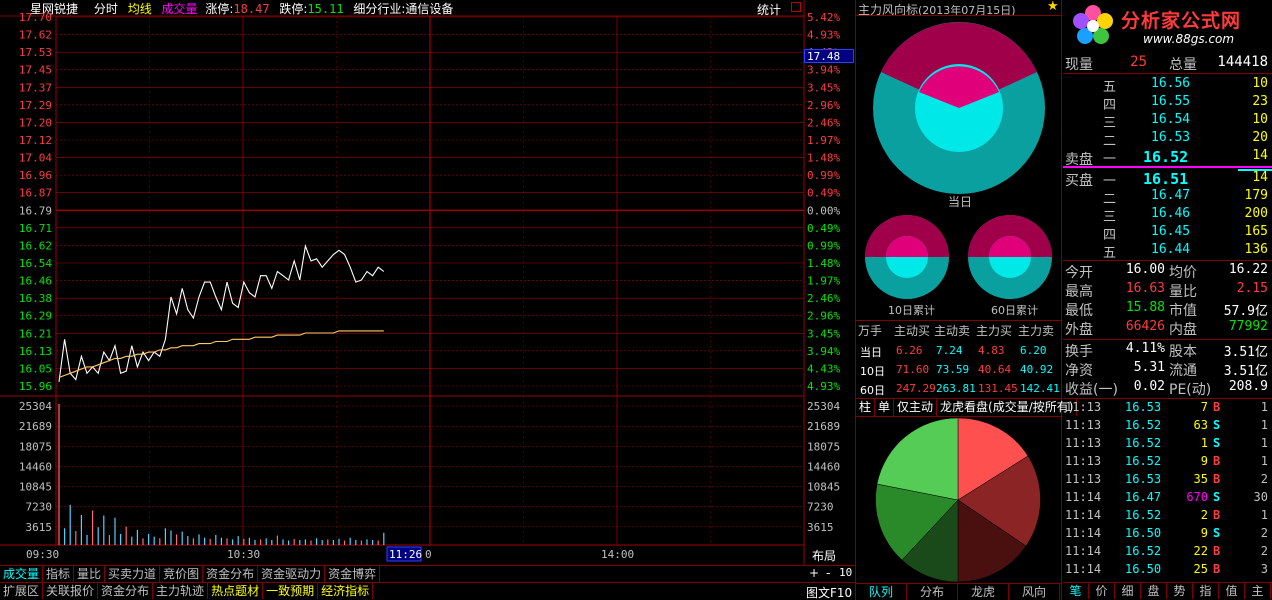 The height and width of the screenshot is (600, 1272). Describe the element at coordinates (71, 591) in the screenshot. I see `extension-tab-1: 关联报价` at that location.